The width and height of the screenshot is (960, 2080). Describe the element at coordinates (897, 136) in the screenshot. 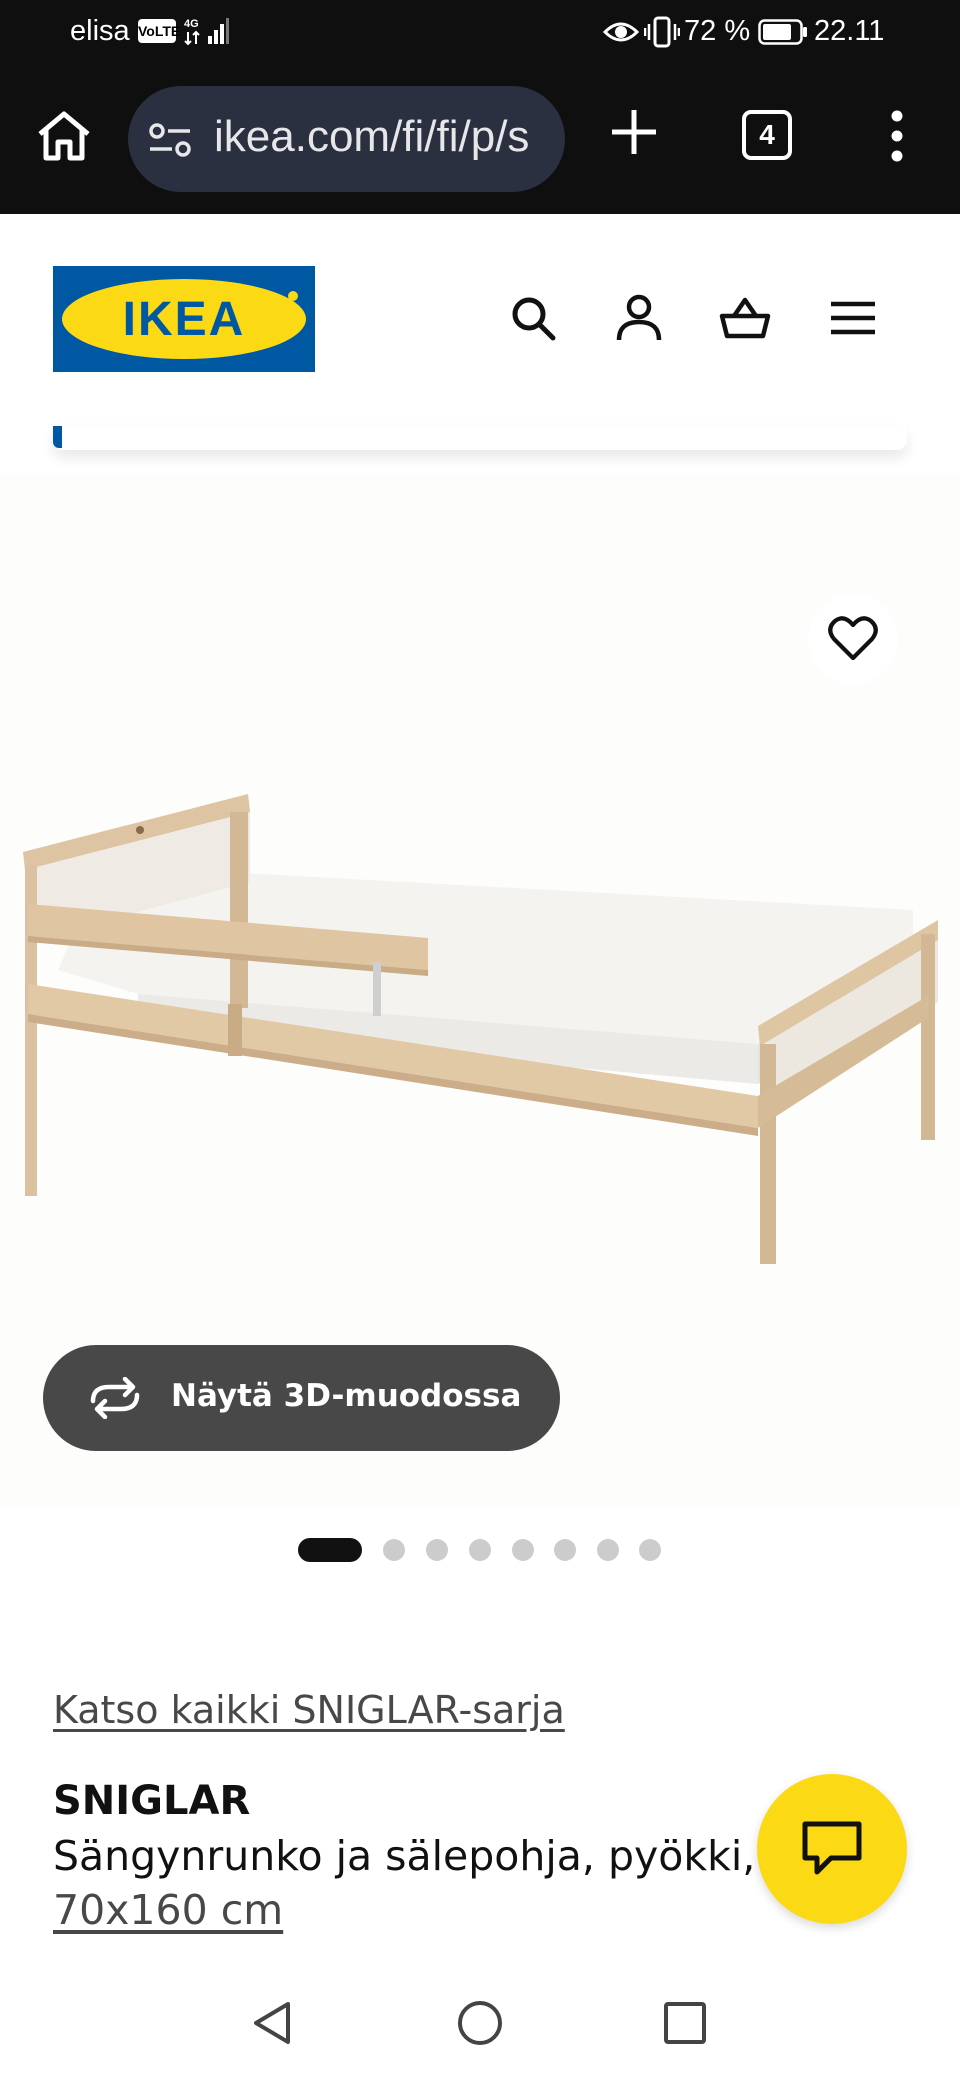

I see `overflow-menu-icon` at that location.